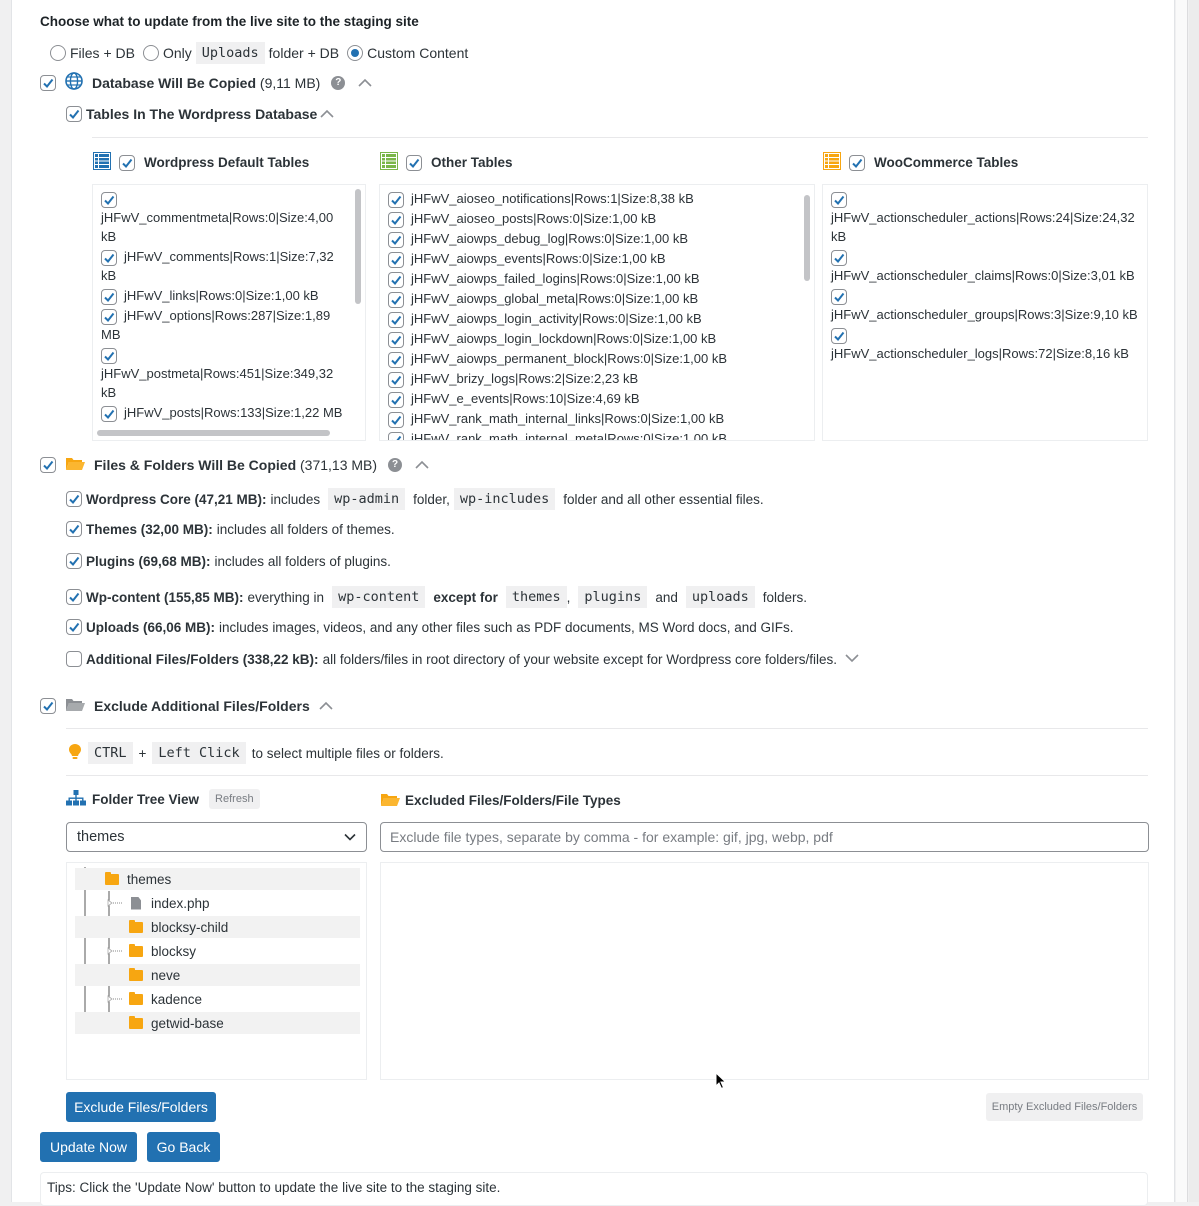 This screenshot has height=1206, width=1199. What do you see at coordinates (832, 162) in the screenshot?
I see `list-icon` at bounding box center [832, 162].